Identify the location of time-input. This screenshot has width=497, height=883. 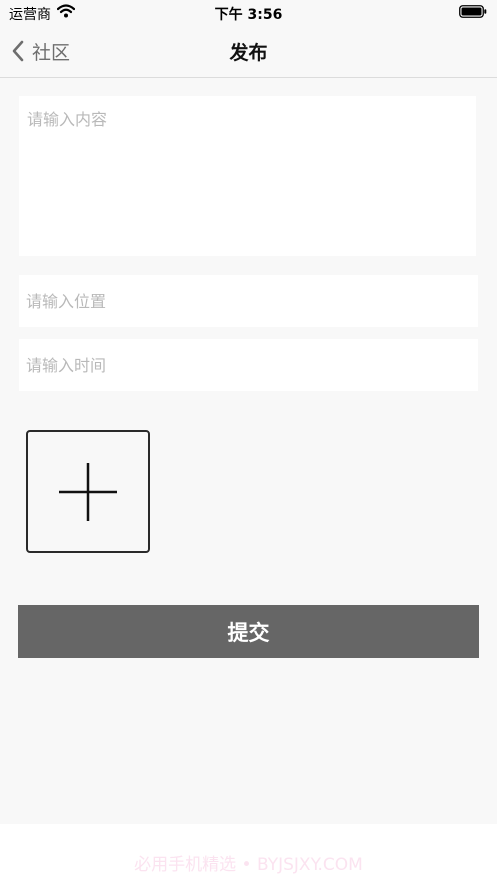
(248, 365).